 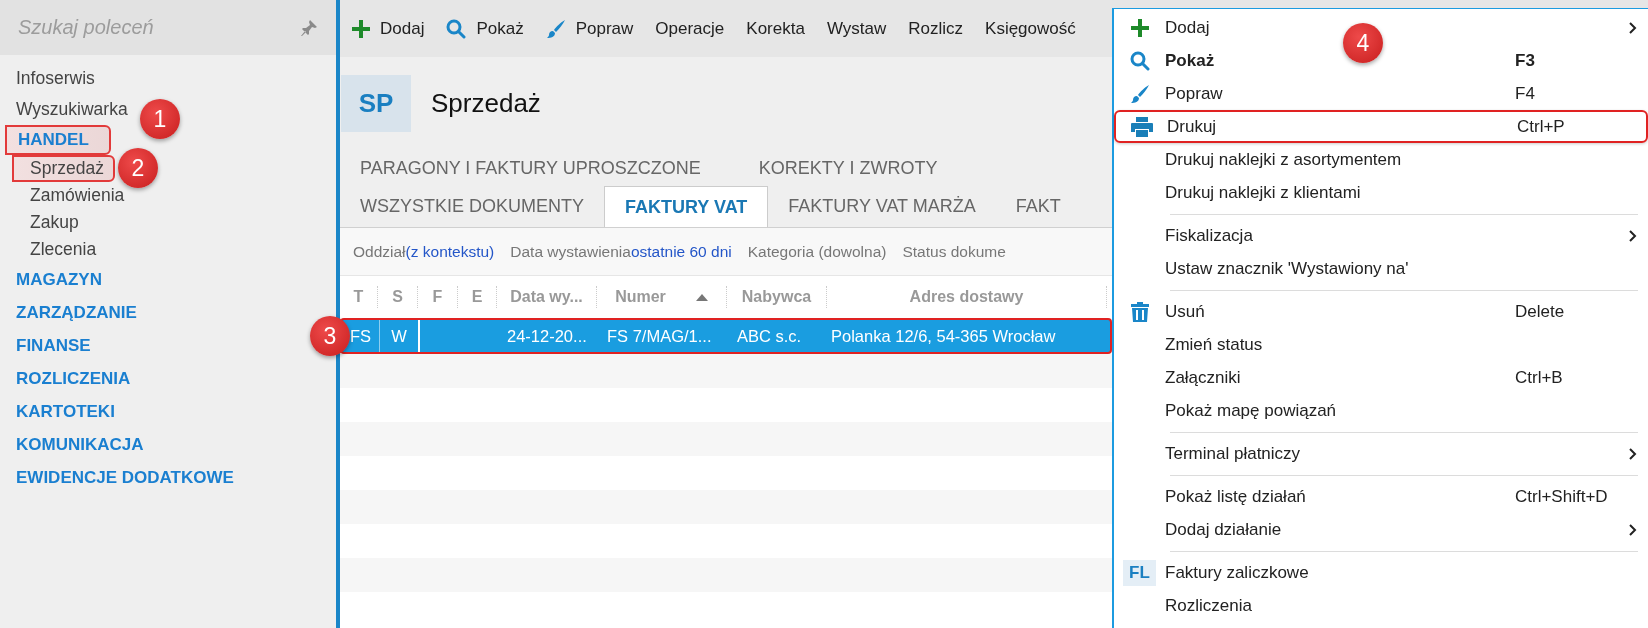 What do you see at coordinates (621, 251) in the screenshot?
I see `filter-link: Data wystawieniaostatnie 60 dni` at bounding box center [621, 251].